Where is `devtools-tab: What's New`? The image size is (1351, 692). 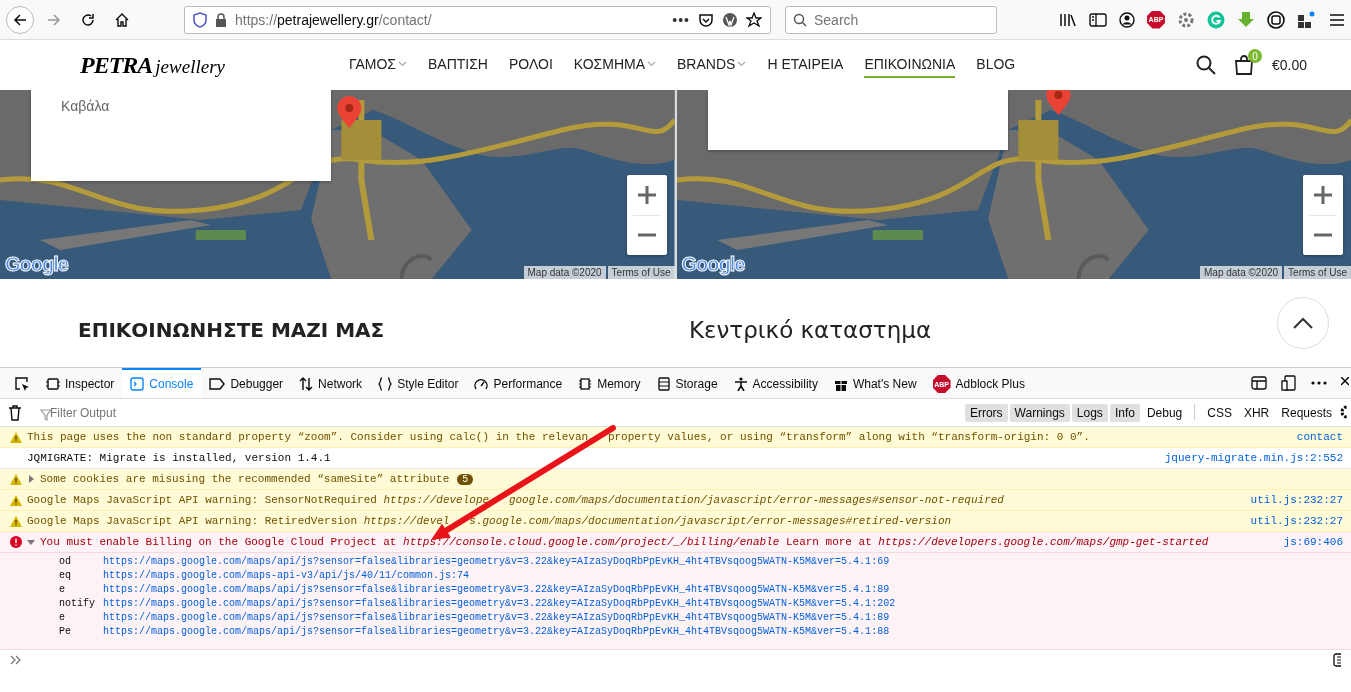 devtools-tab: What's New is located at coordinates (875, 383).